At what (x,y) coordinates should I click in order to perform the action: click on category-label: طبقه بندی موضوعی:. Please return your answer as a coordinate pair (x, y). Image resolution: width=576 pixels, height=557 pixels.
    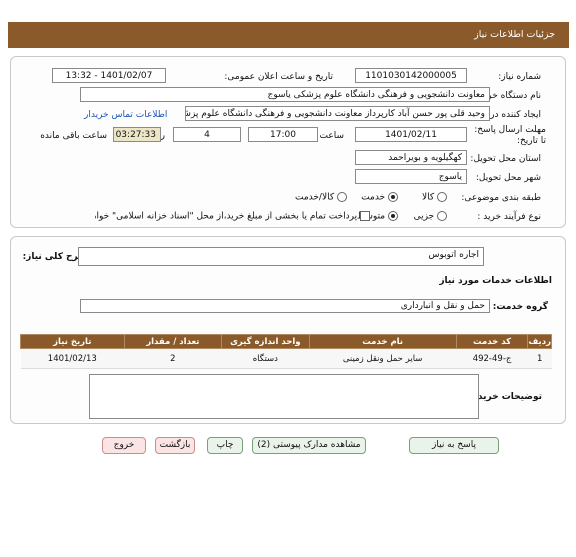
    Looking at the image, I should click on (501, 198).